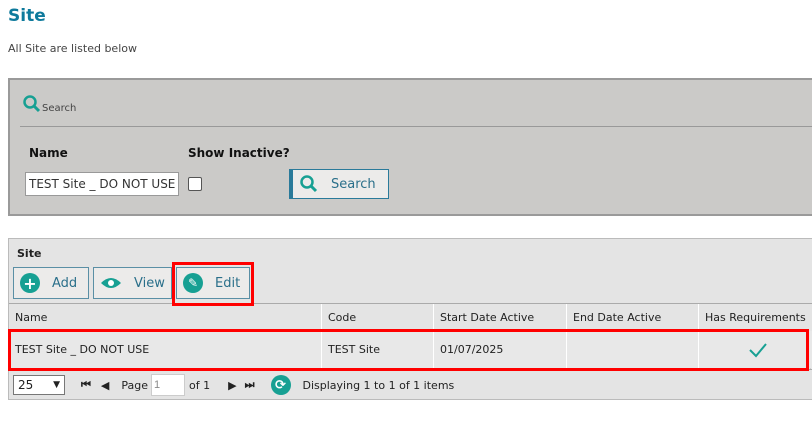 This screenshot has width=812, height=426. What do you see at coordinates (378, 385) in the screenshot?
I see `pager-status: Displaying 1 to 1 of 1 items` at bounding box center [378, 385].